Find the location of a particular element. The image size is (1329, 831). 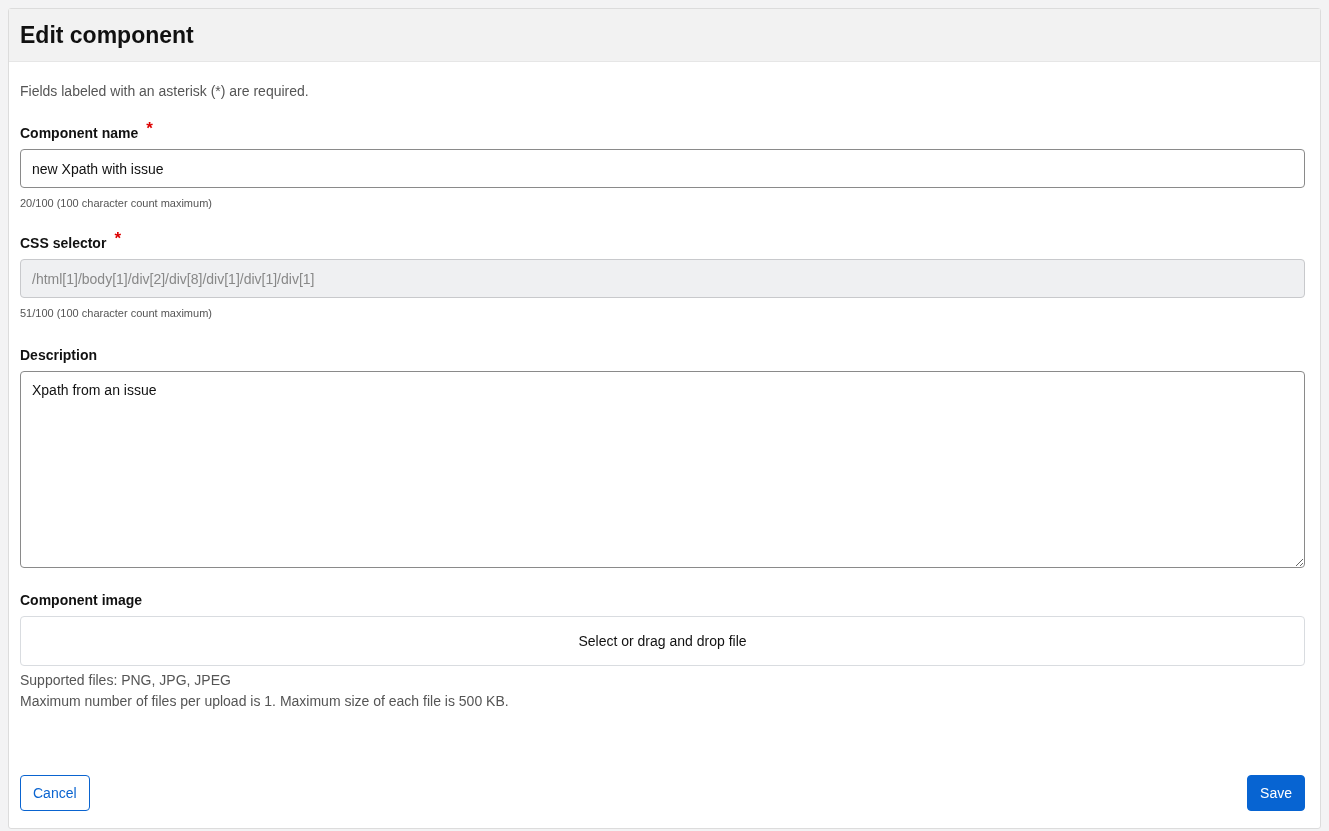

file-upload-note: Maximum number of files per upload is 1. Maximum size of each file is 500 KB. is located at coordinates (265, 701).